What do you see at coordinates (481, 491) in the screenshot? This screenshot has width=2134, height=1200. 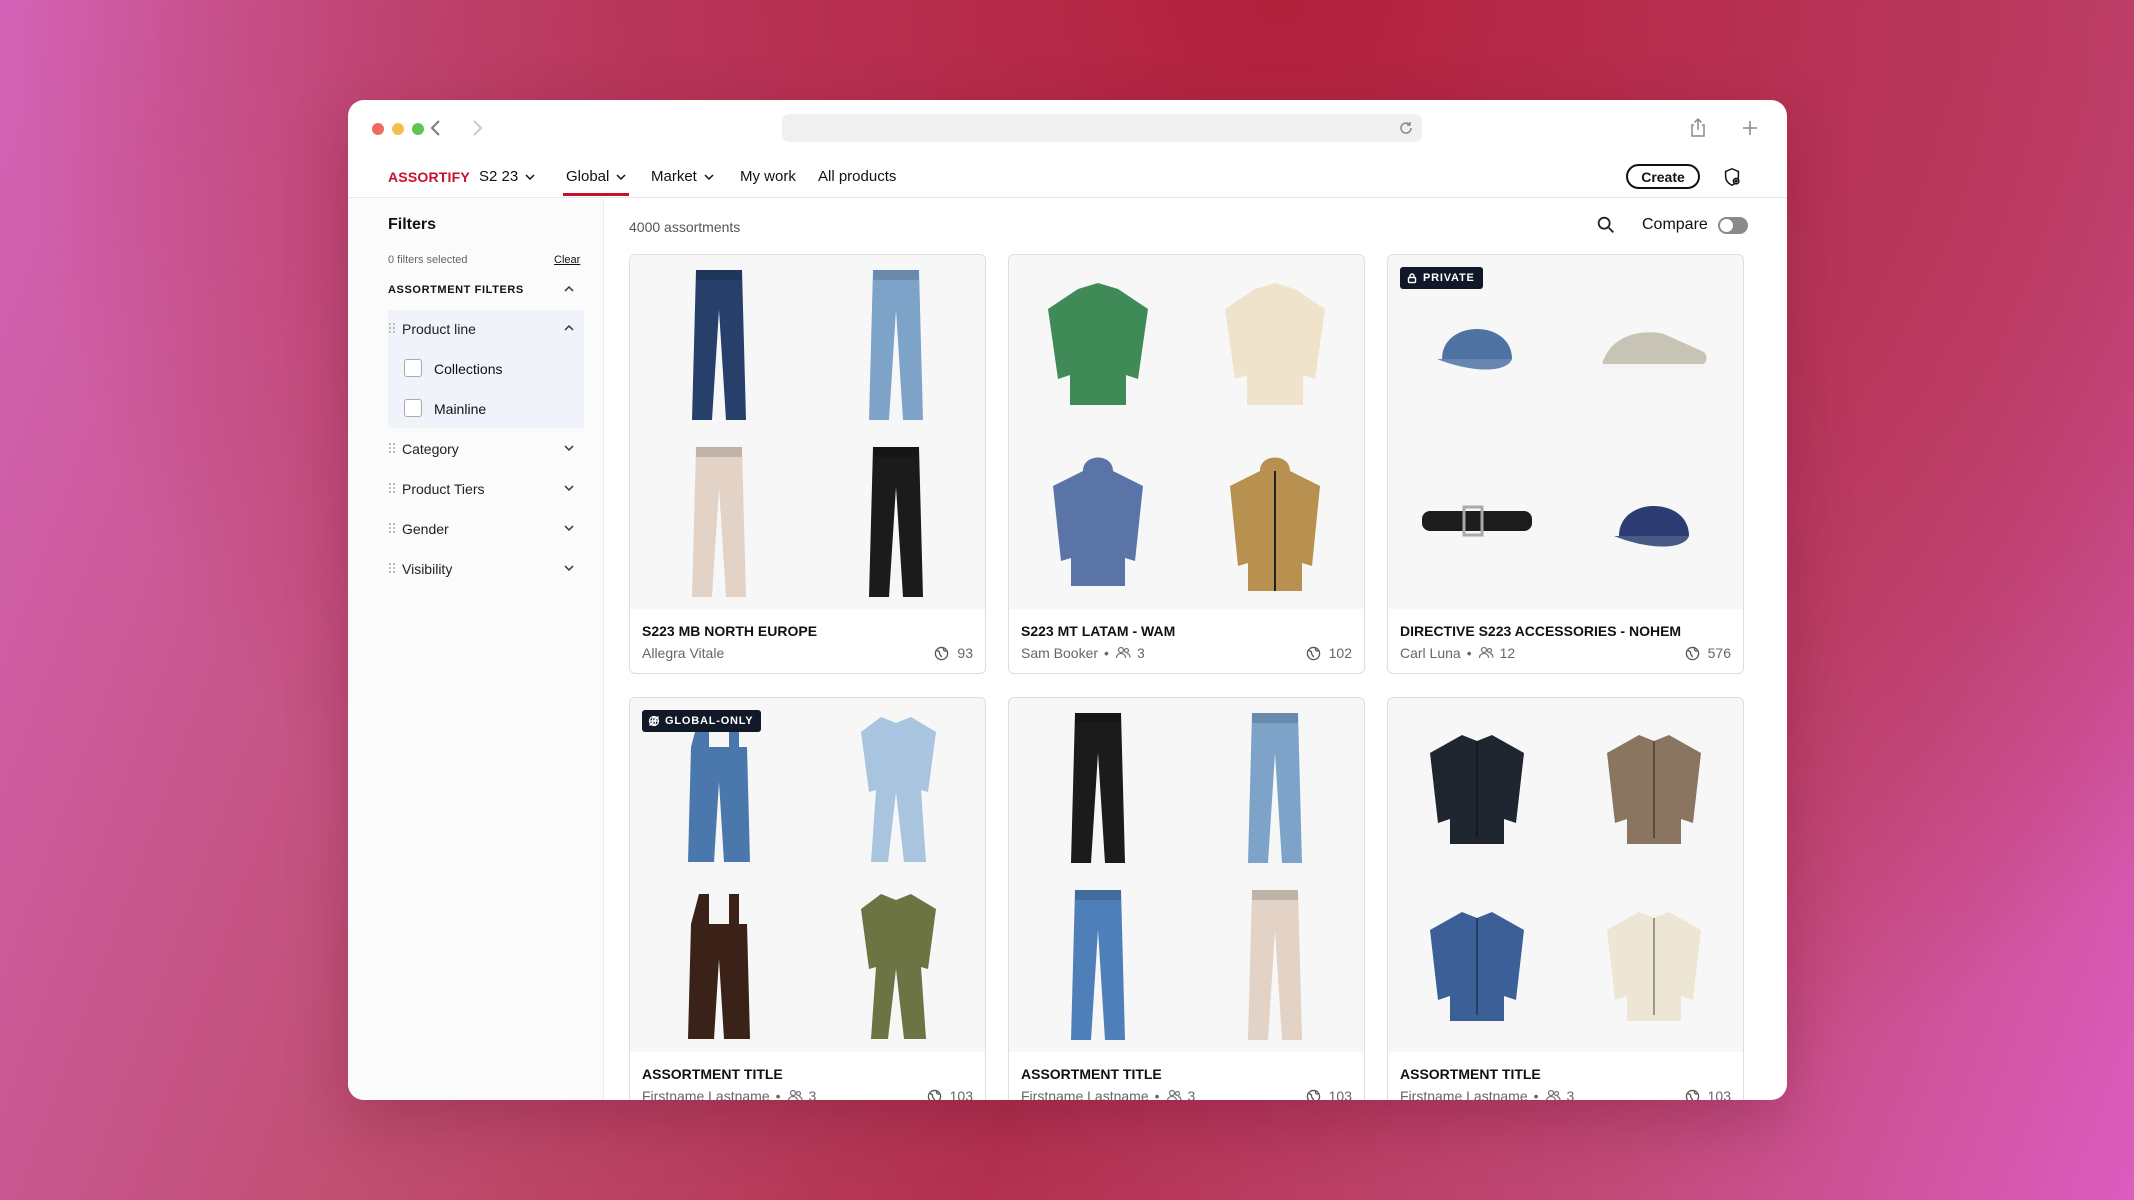 I see `filter-product-tiers: Product Tiers` at bounding box center [481, 491].